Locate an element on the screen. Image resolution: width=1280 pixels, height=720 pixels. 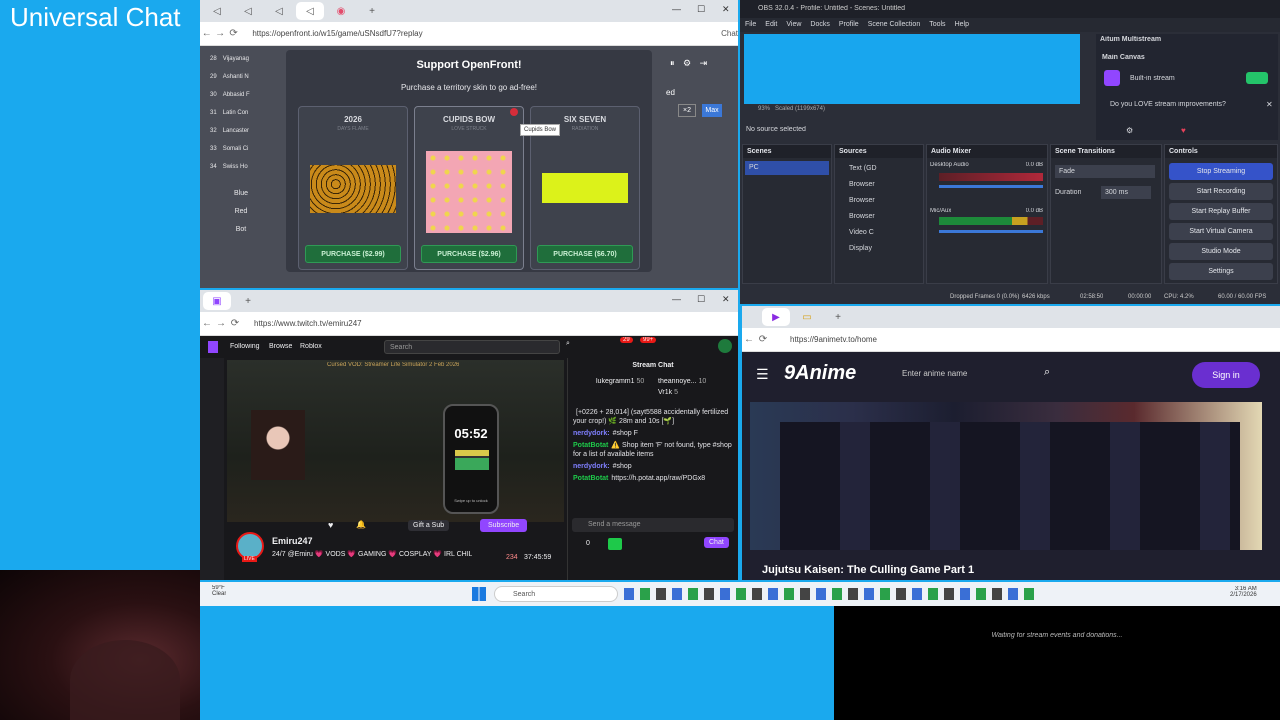
menu-item: Help is located at coordinates (962, 25).